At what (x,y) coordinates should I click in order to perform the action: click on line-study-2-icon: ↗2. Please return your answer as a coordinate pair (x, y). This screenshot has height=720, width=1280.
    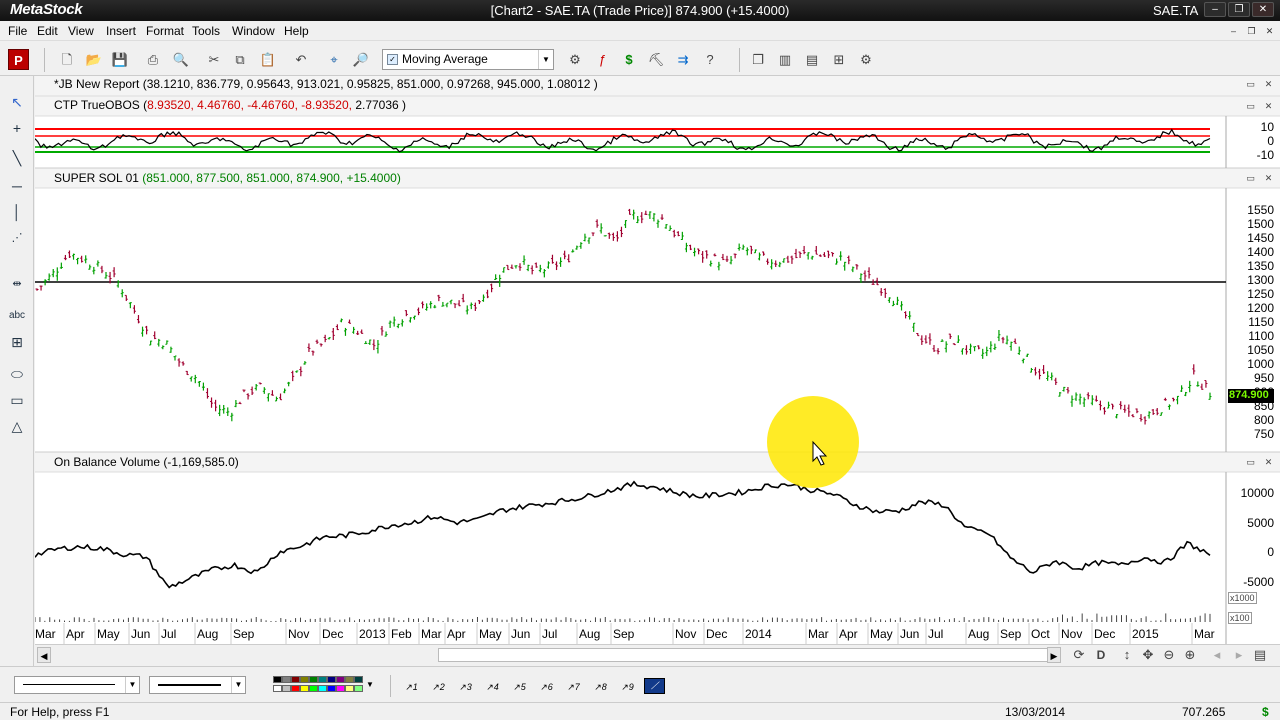
    Looking at the image, I should click on (438, 686).